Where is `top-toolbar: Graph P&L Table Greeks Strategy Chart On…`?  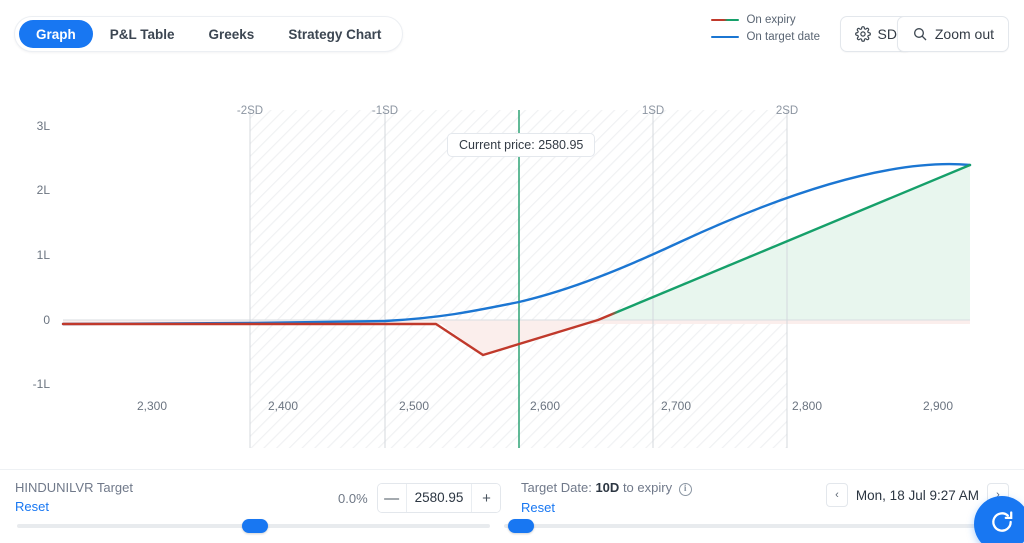
top-toolbar: Graph P&L Table Greeks Strategy Chart On… is located at coordinates (512, 31).